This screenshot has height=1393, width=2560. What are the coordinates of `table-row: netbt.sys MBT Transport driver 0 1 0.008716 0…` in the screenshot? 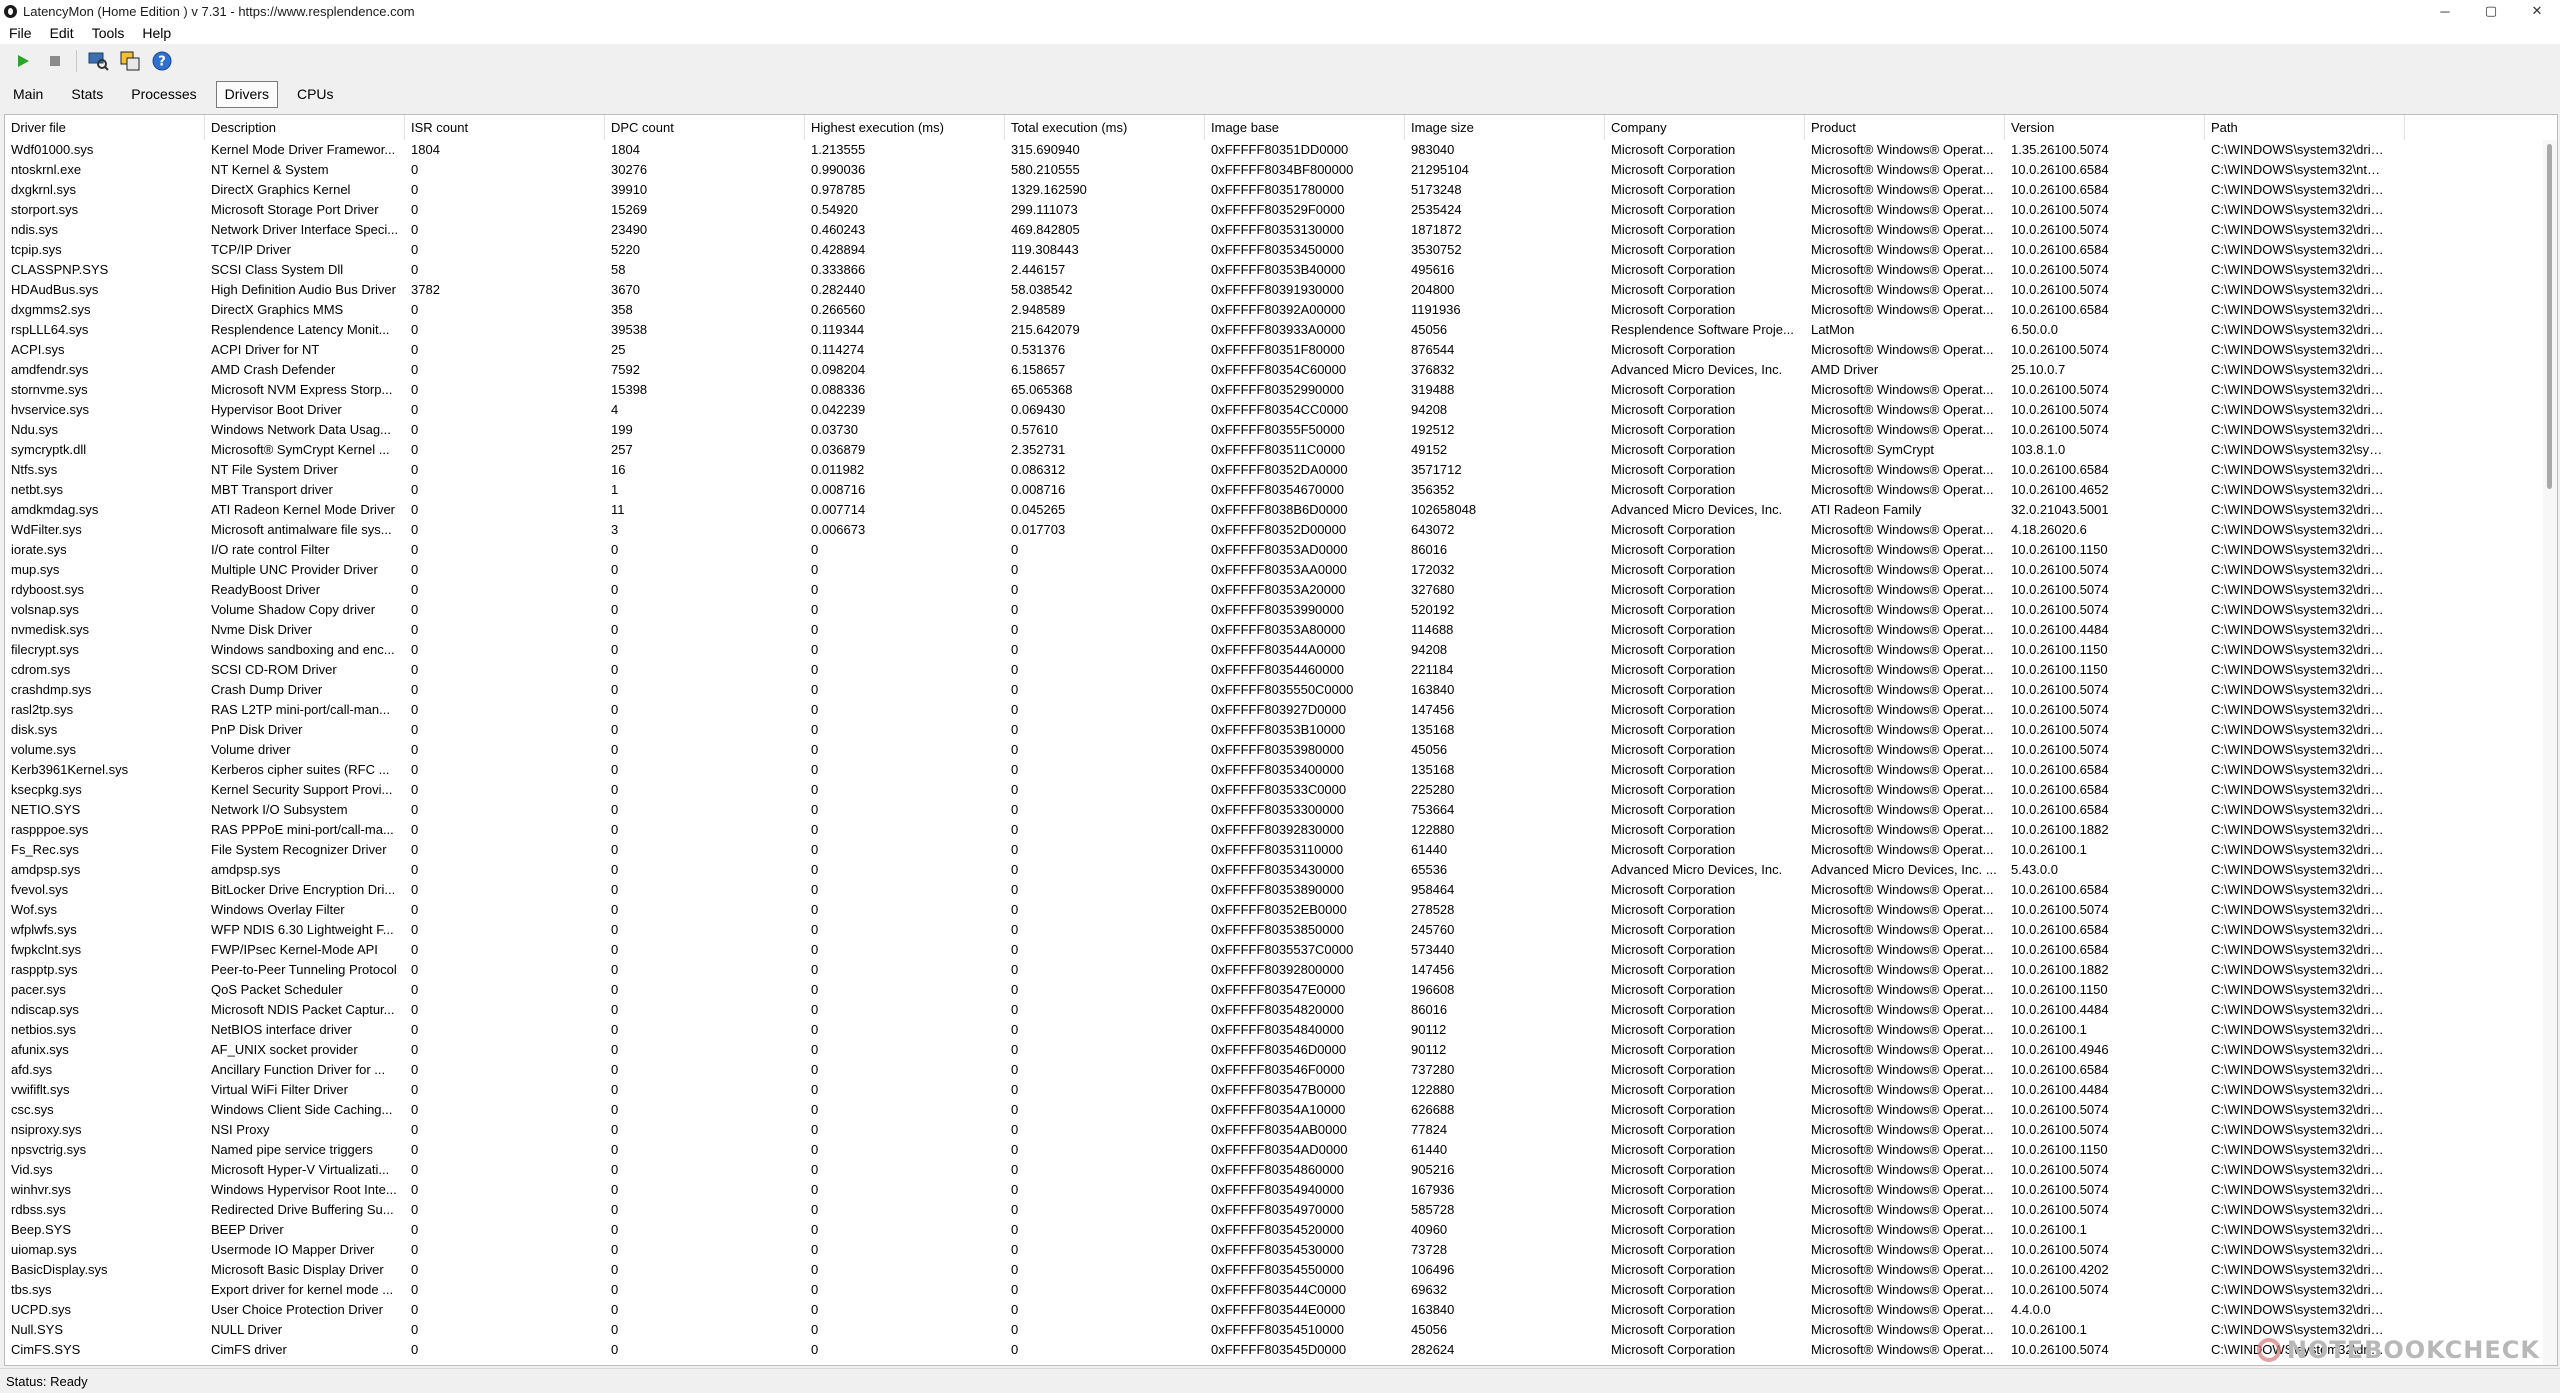 It's located at (1281, 490).